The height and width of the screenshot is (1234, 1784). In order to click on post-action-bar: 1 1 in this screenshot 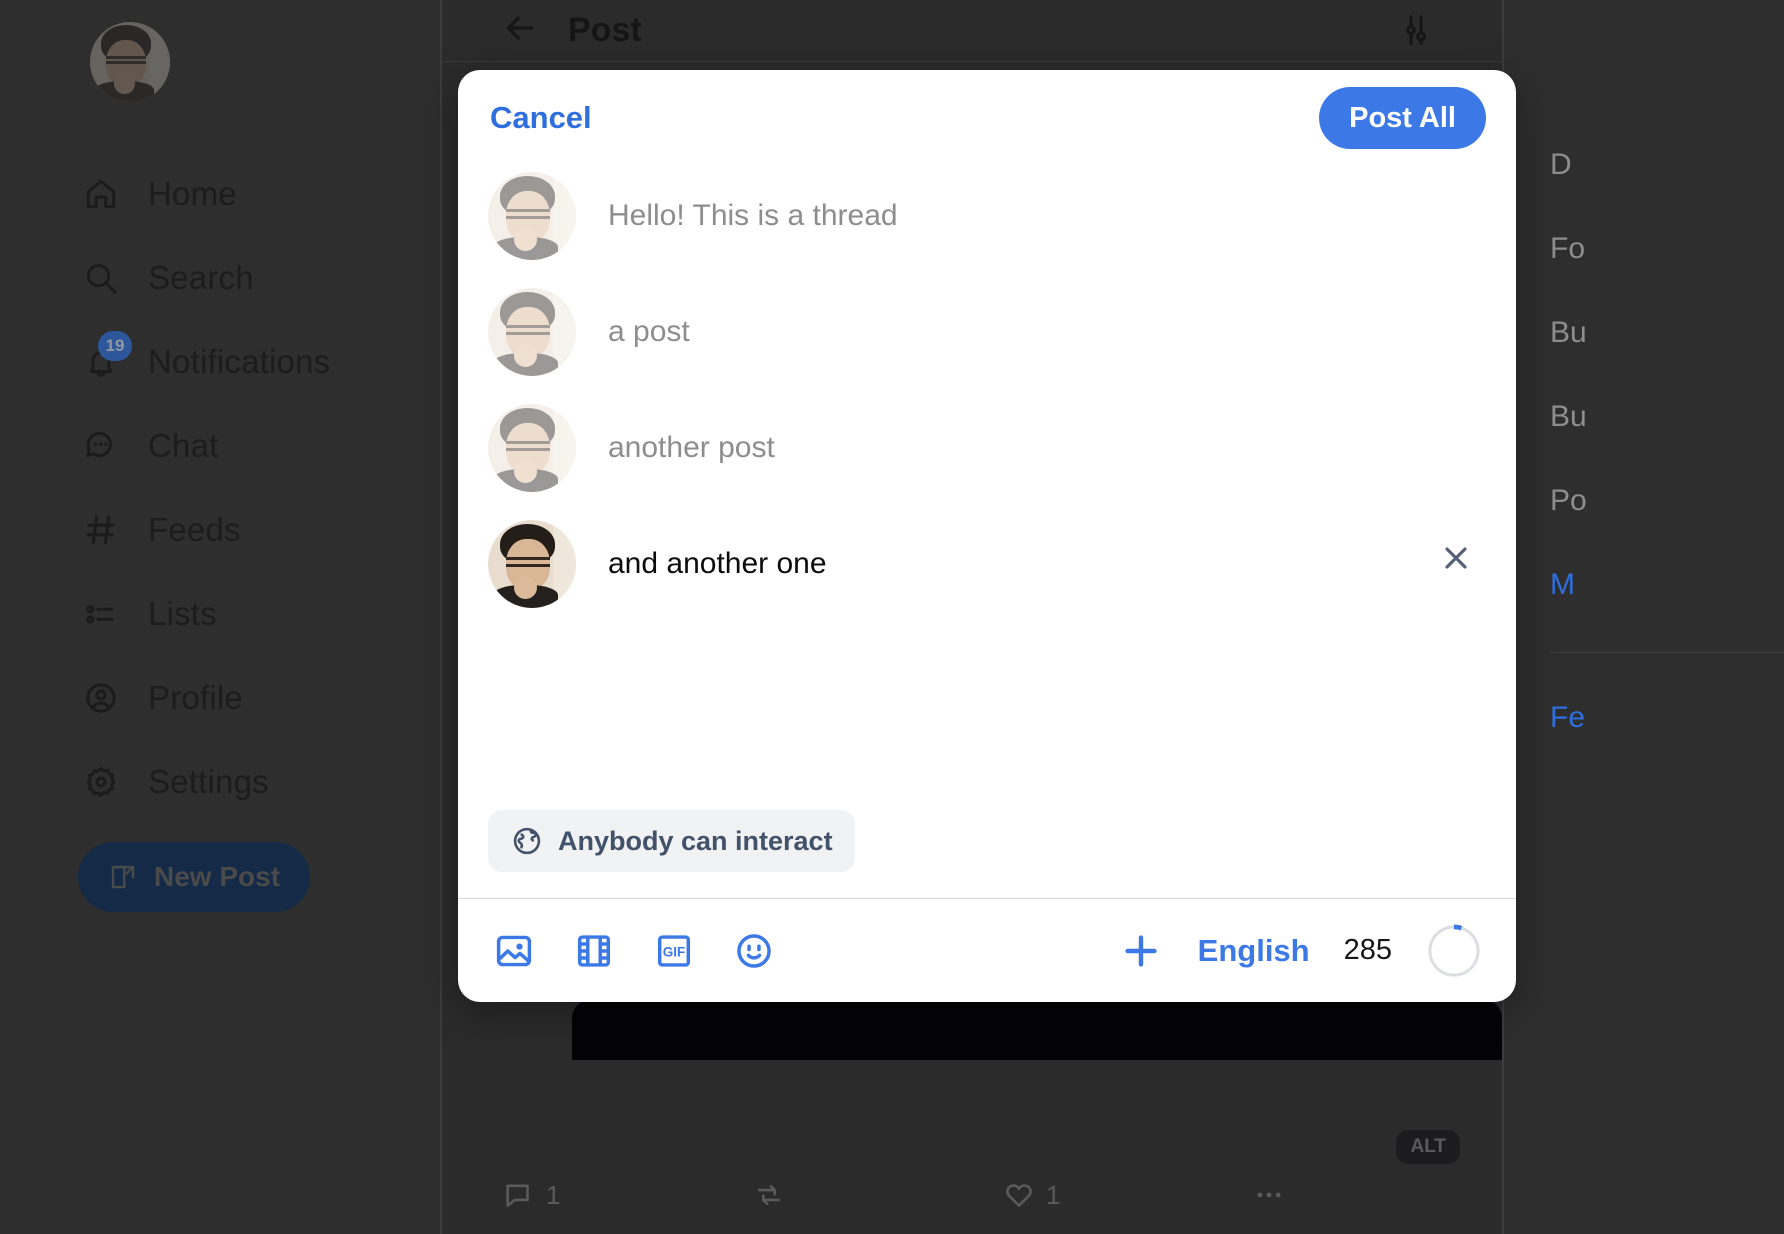, I will do `click(1002, 1195)`.